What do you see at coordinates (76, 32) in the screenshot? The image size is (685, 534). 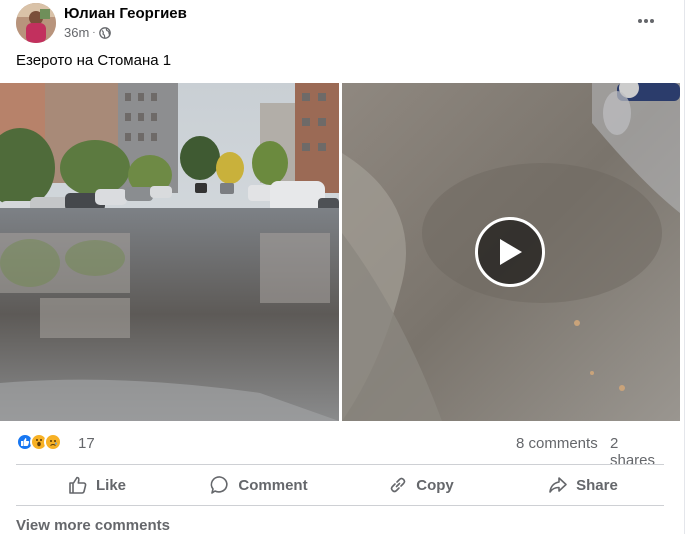 I see `post-time: 36m` at bounding box center [76, 32].